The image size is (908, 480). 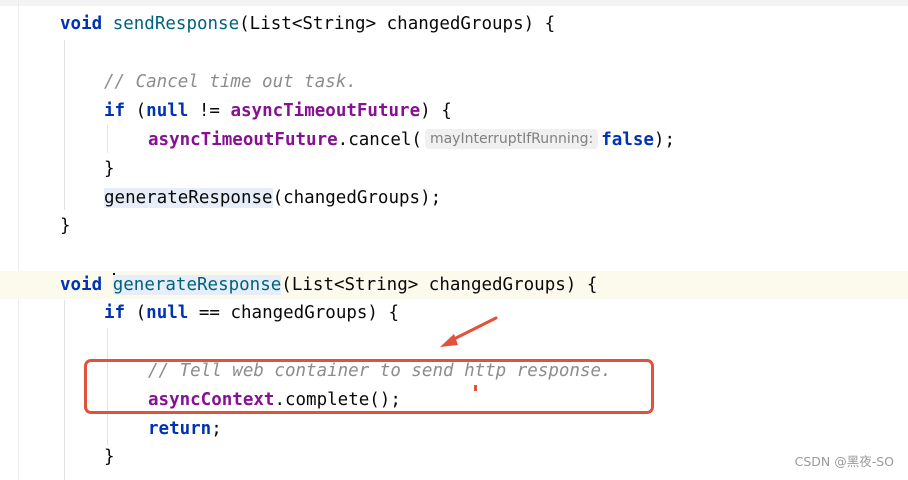 I want to click on code-line-6: generateResponse(changedGroups);, so click(x=272, y=198).